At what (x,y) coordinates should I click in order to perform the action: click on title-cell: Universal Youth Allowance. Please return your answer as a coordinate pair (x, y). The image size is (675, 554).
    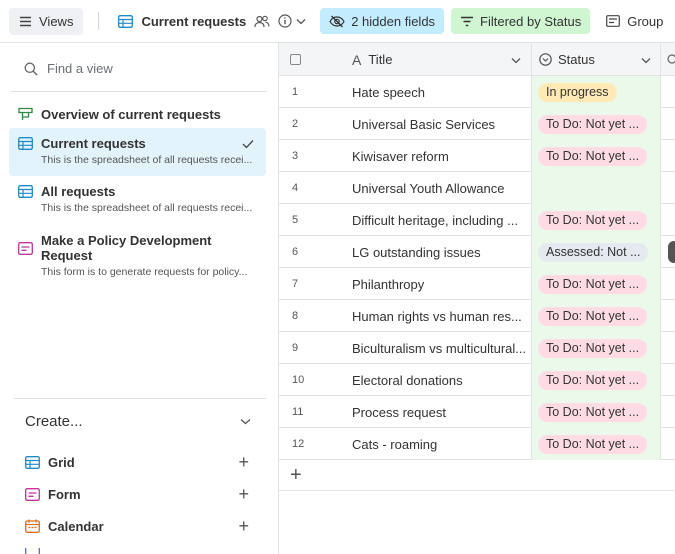
    Looking at the image, I should click on (436, 188).